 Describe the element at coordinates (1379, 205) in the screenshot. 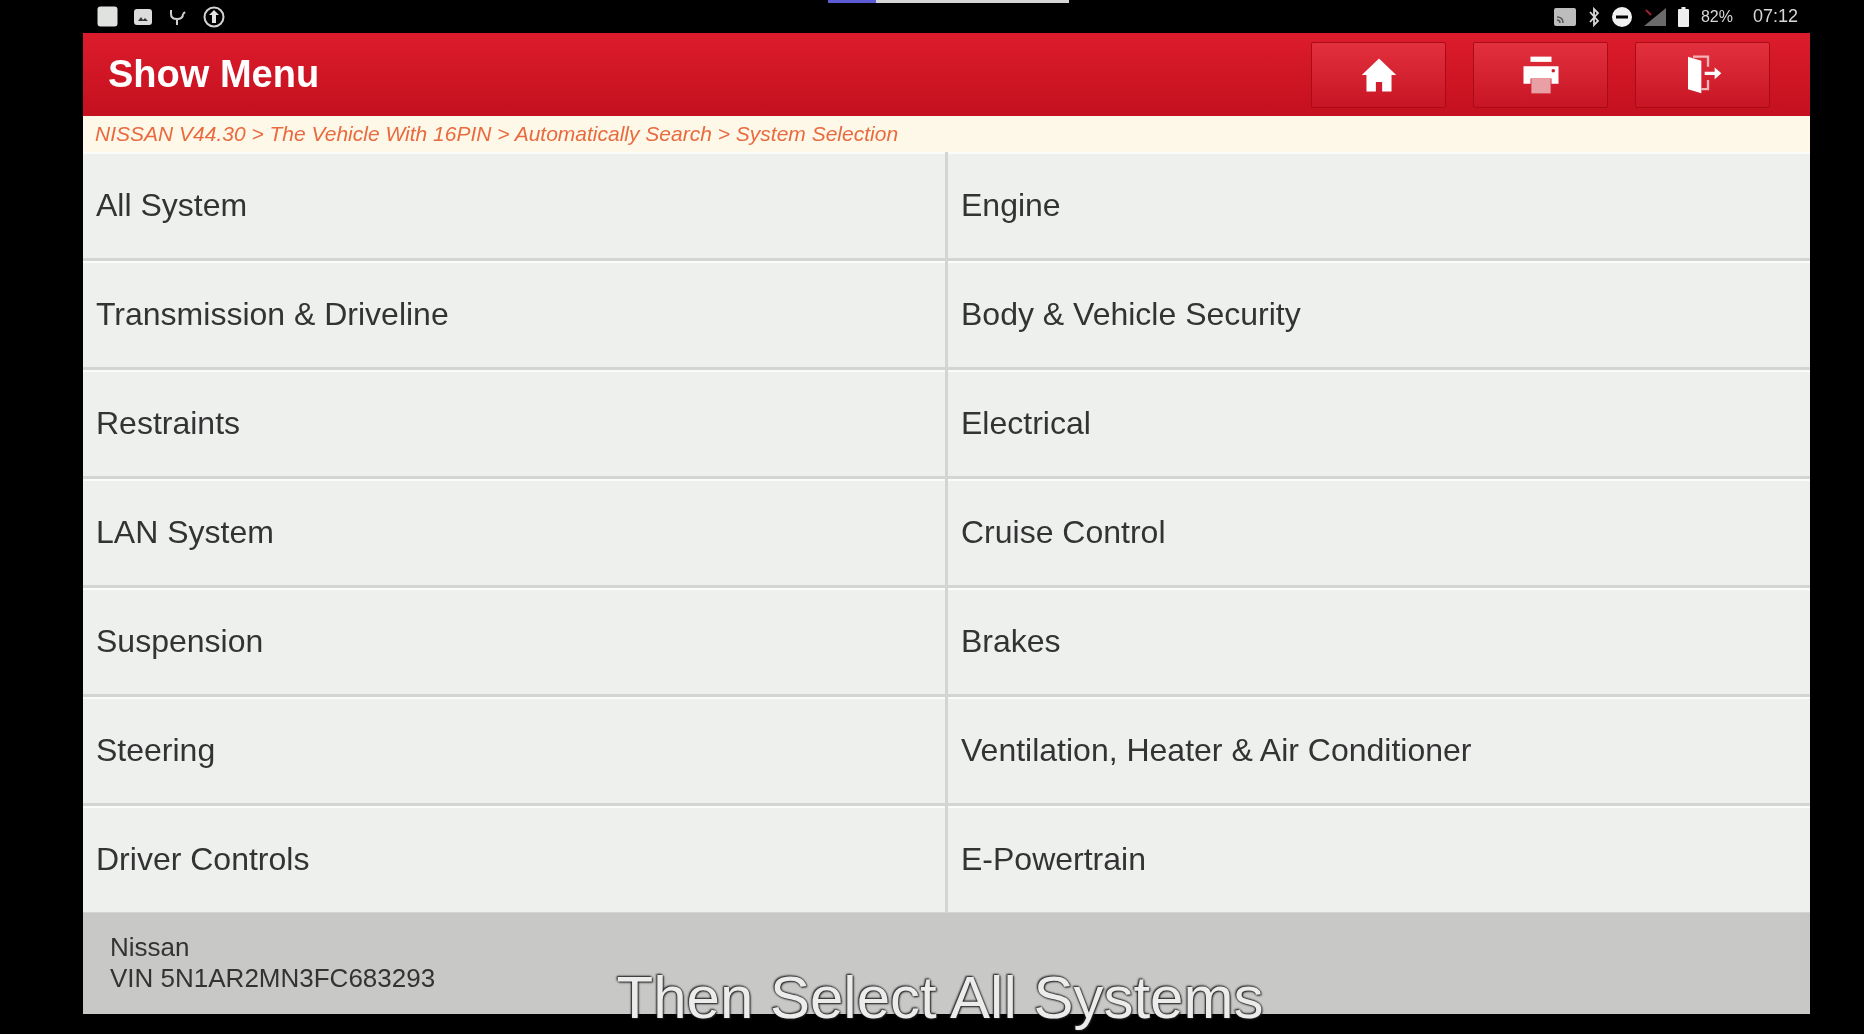

I see `menu-item: Engine` at that location.